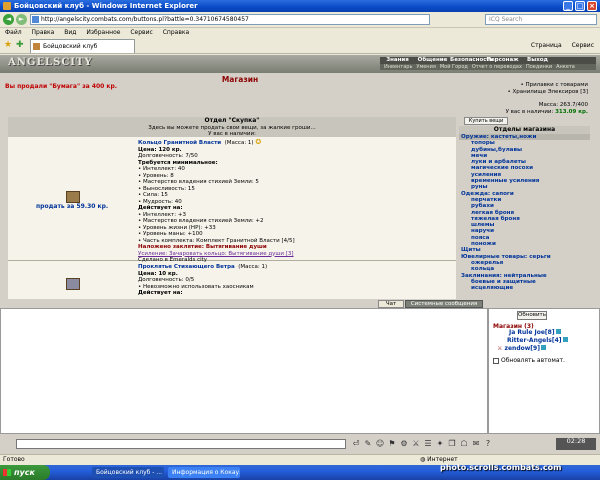 The height and width of the screenshot is (480, 600). Describe the element at coordinates (432, 60) in the screenshot. I see `nav-communication: Общение` at that location.